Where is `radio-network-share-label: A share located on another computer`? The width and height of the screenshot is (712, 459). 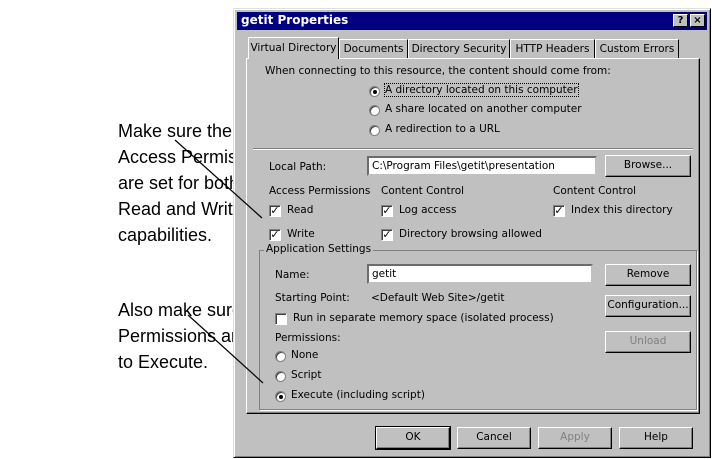
radio-network-share-label: A share located on another computer is located at coordinates (483, 109).